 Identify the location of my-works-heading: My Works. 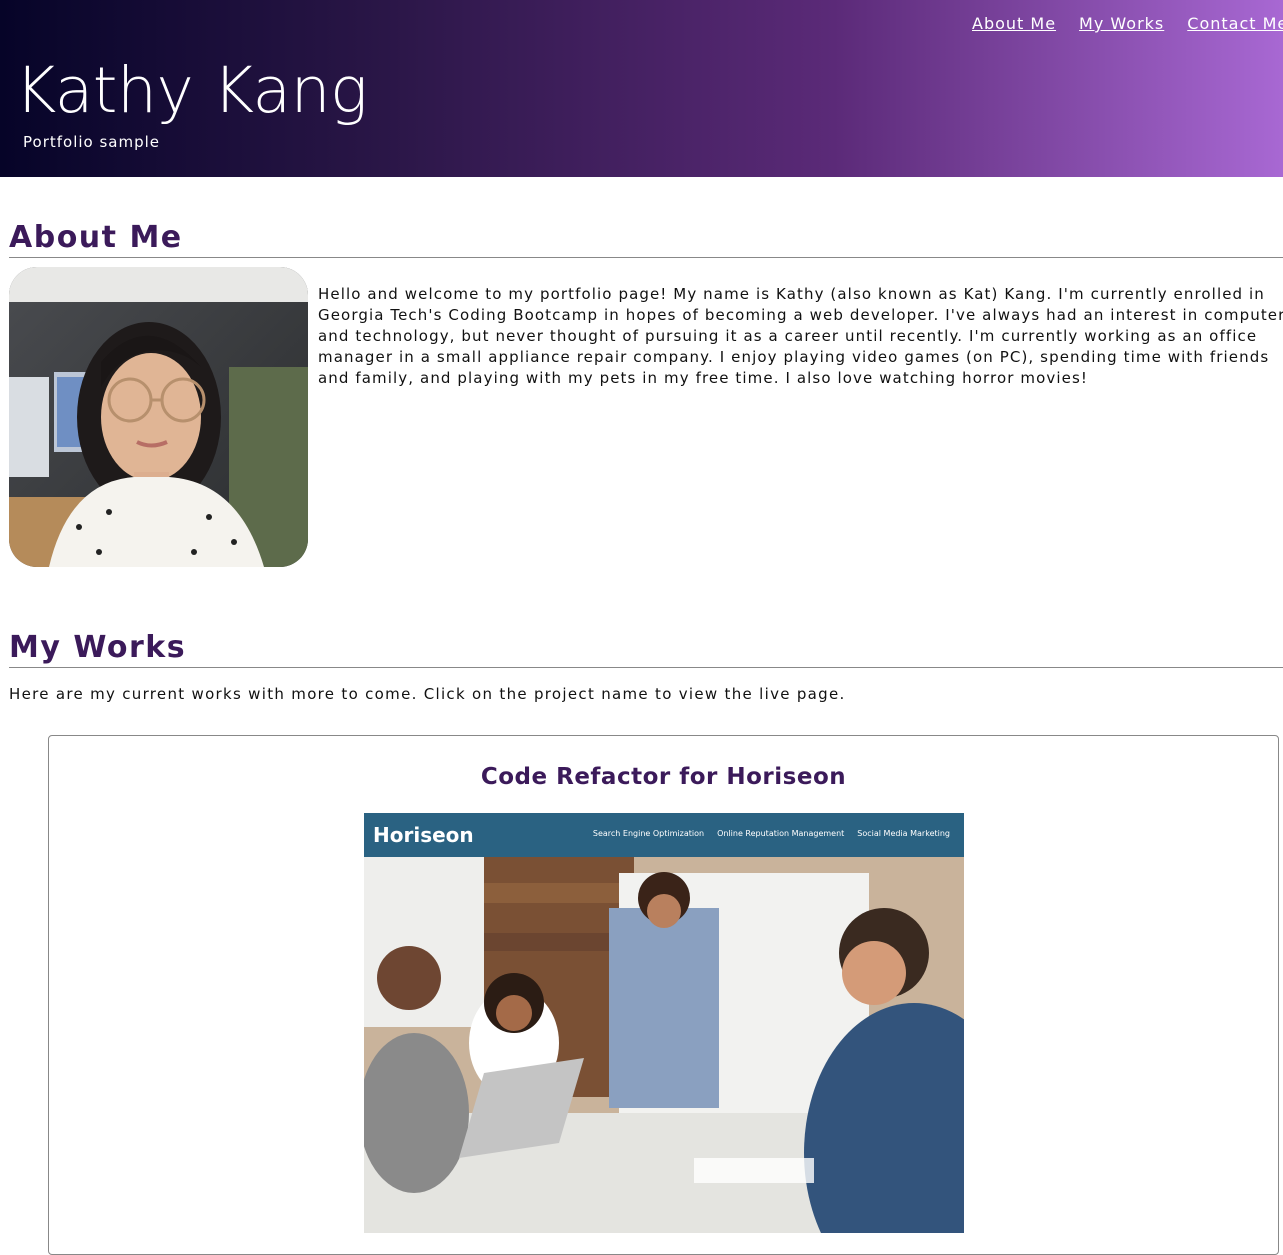
(646, 649).